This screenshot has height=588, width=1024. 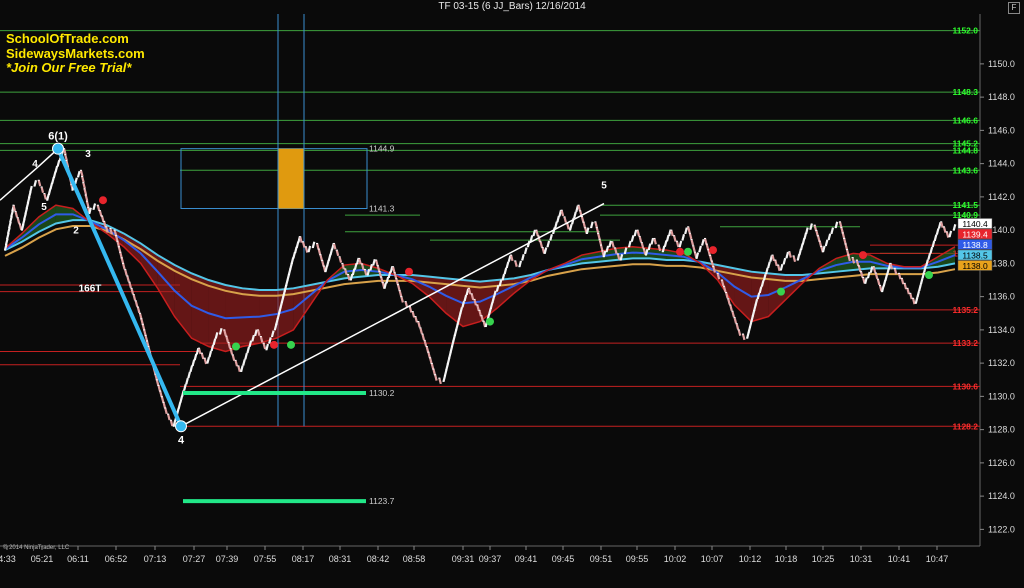 What do you see at coordinates (637, 559) in the screenshot?
I see `x-tick-label: 09:55` at bounding box center [637, 559].